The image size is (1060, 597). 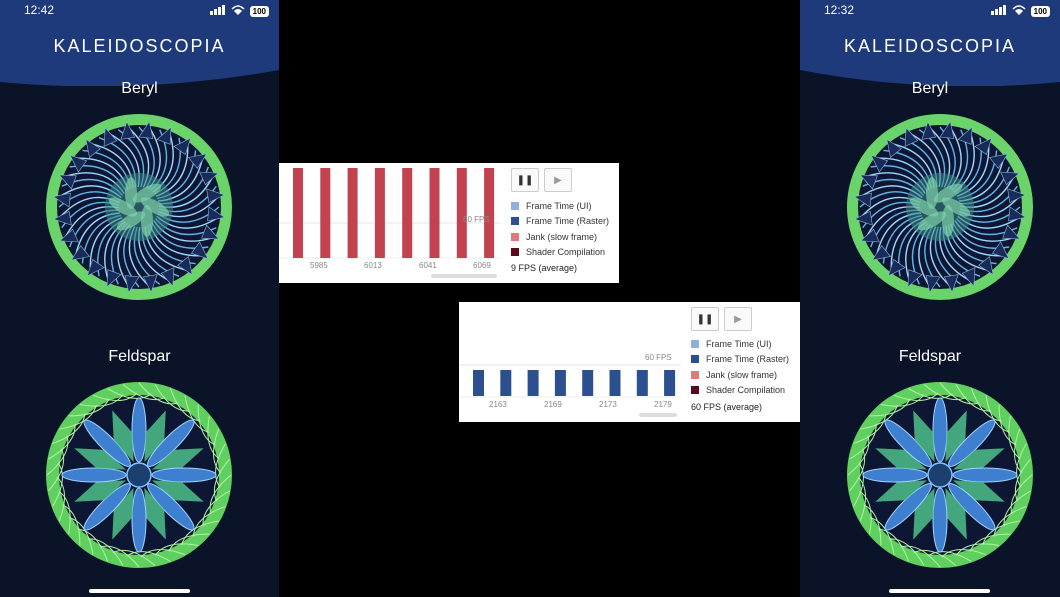 What do you see at coordinates (553, 404) in the screenshot?
I see `frame-tick-label: 2169` at bounding box center [553, 404].